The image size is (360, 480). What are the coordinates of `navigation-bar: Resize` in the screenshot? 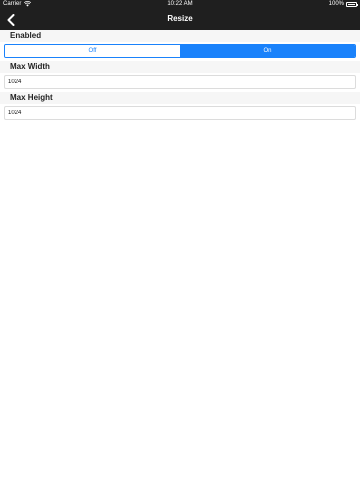 It's located at (180, 20).